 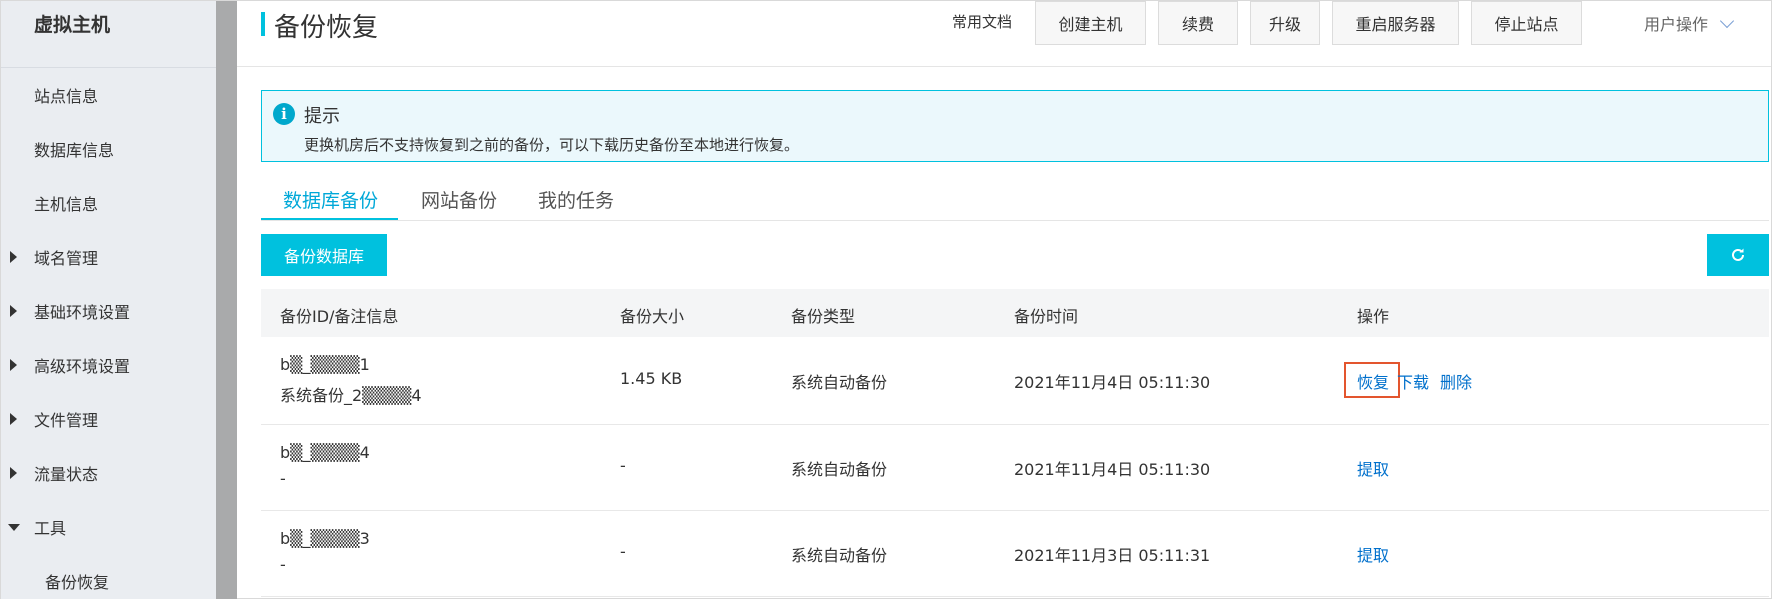 What do you see at coordinates (108, 67) in the screenshot?
I see `sidebar-divider` at bounding box center [108, 67].